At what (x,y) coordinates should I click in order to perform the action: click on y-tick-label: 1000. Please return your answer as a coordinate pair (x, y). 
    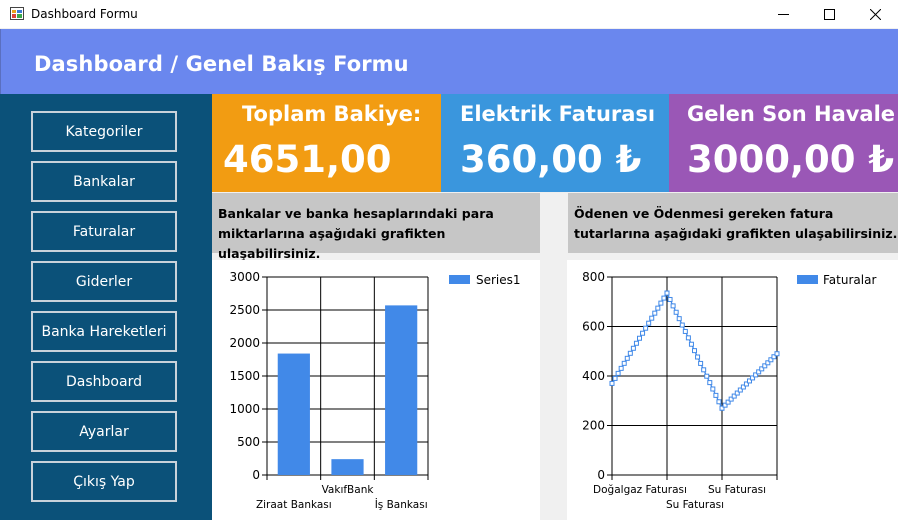
    Looking at the image, I should click on (244, 409).